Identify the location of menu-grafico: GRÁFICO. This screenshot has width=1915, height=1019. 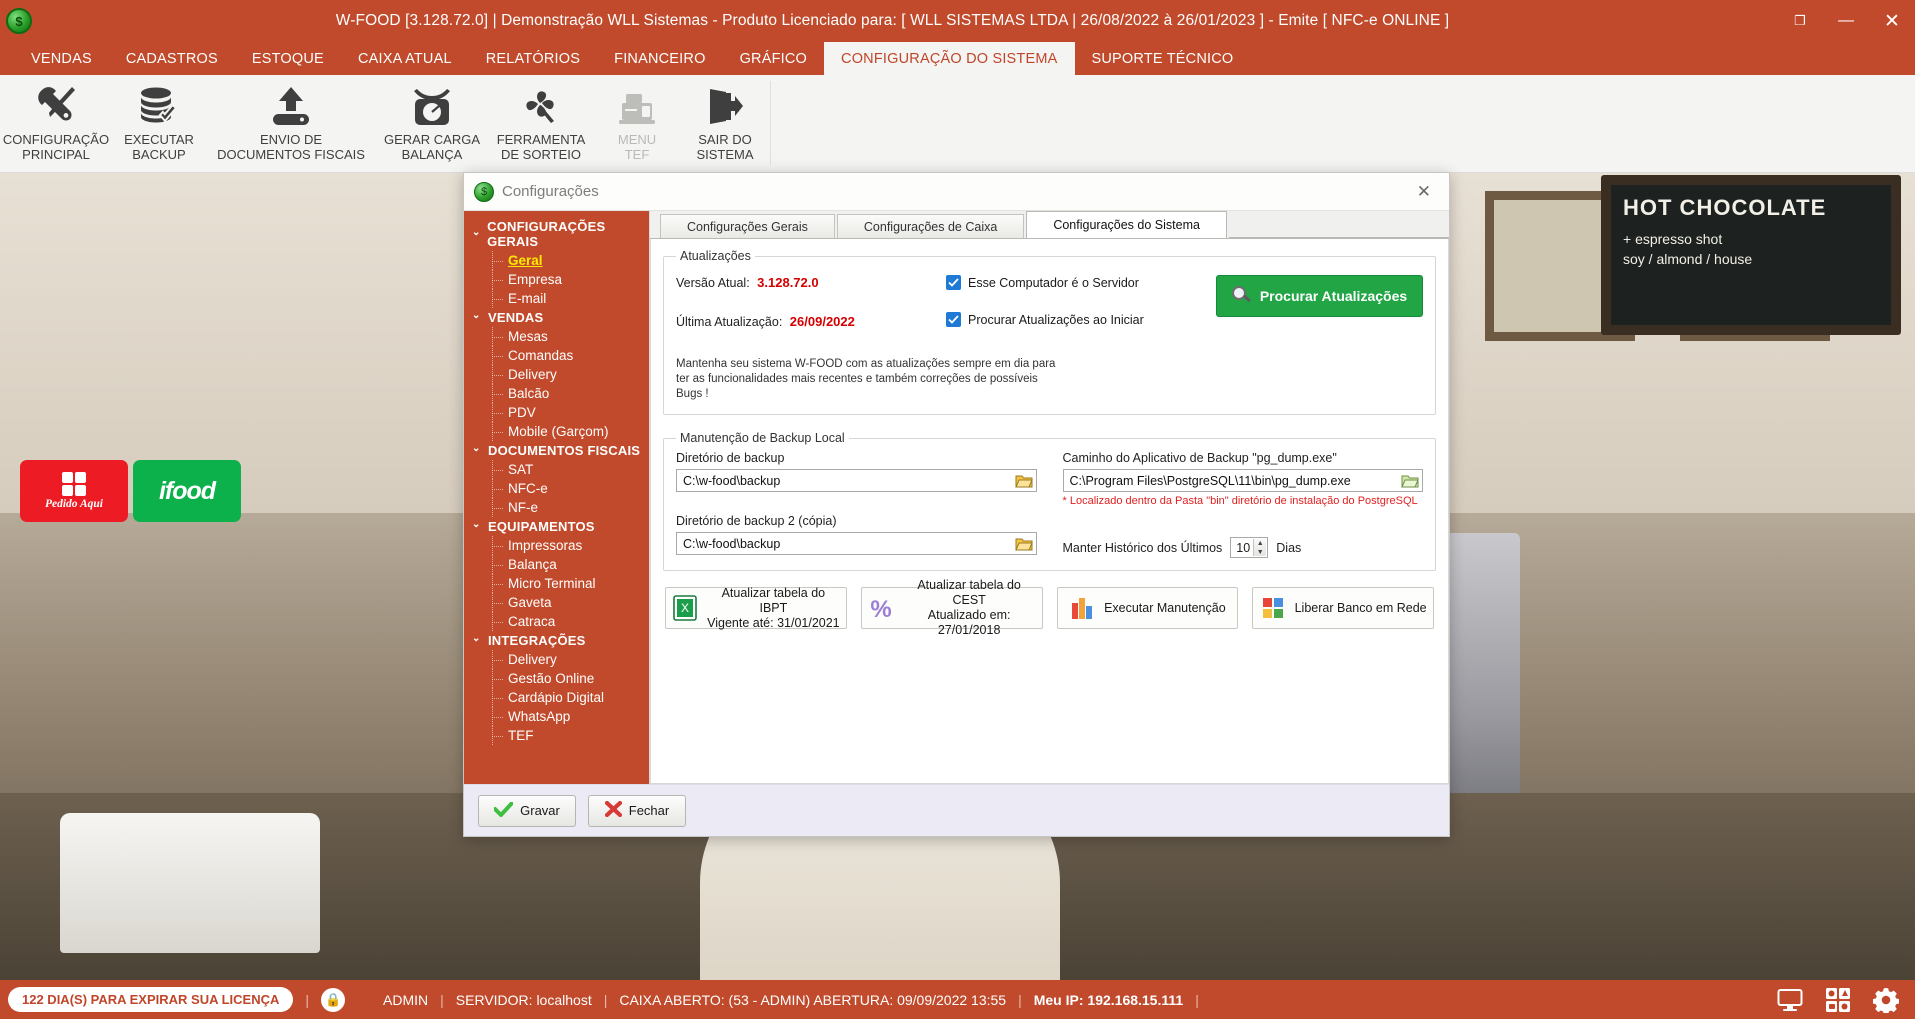
(773, 58).